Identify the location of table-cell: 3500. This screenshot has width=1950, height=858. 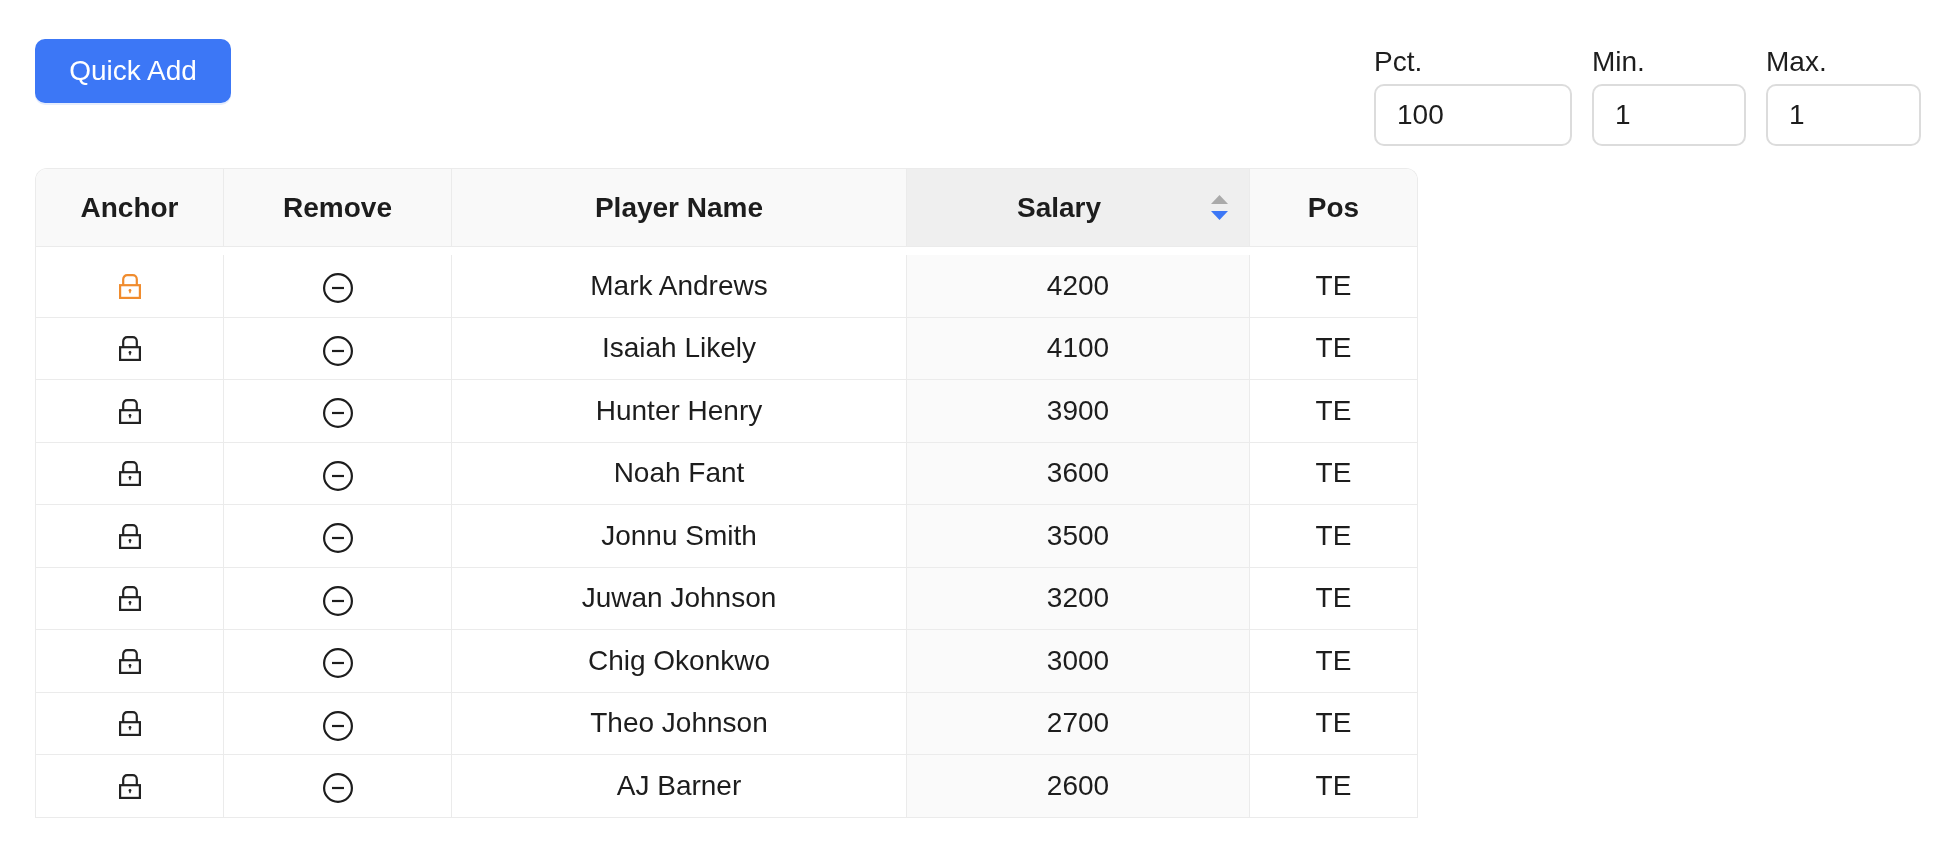
(1077, 536).